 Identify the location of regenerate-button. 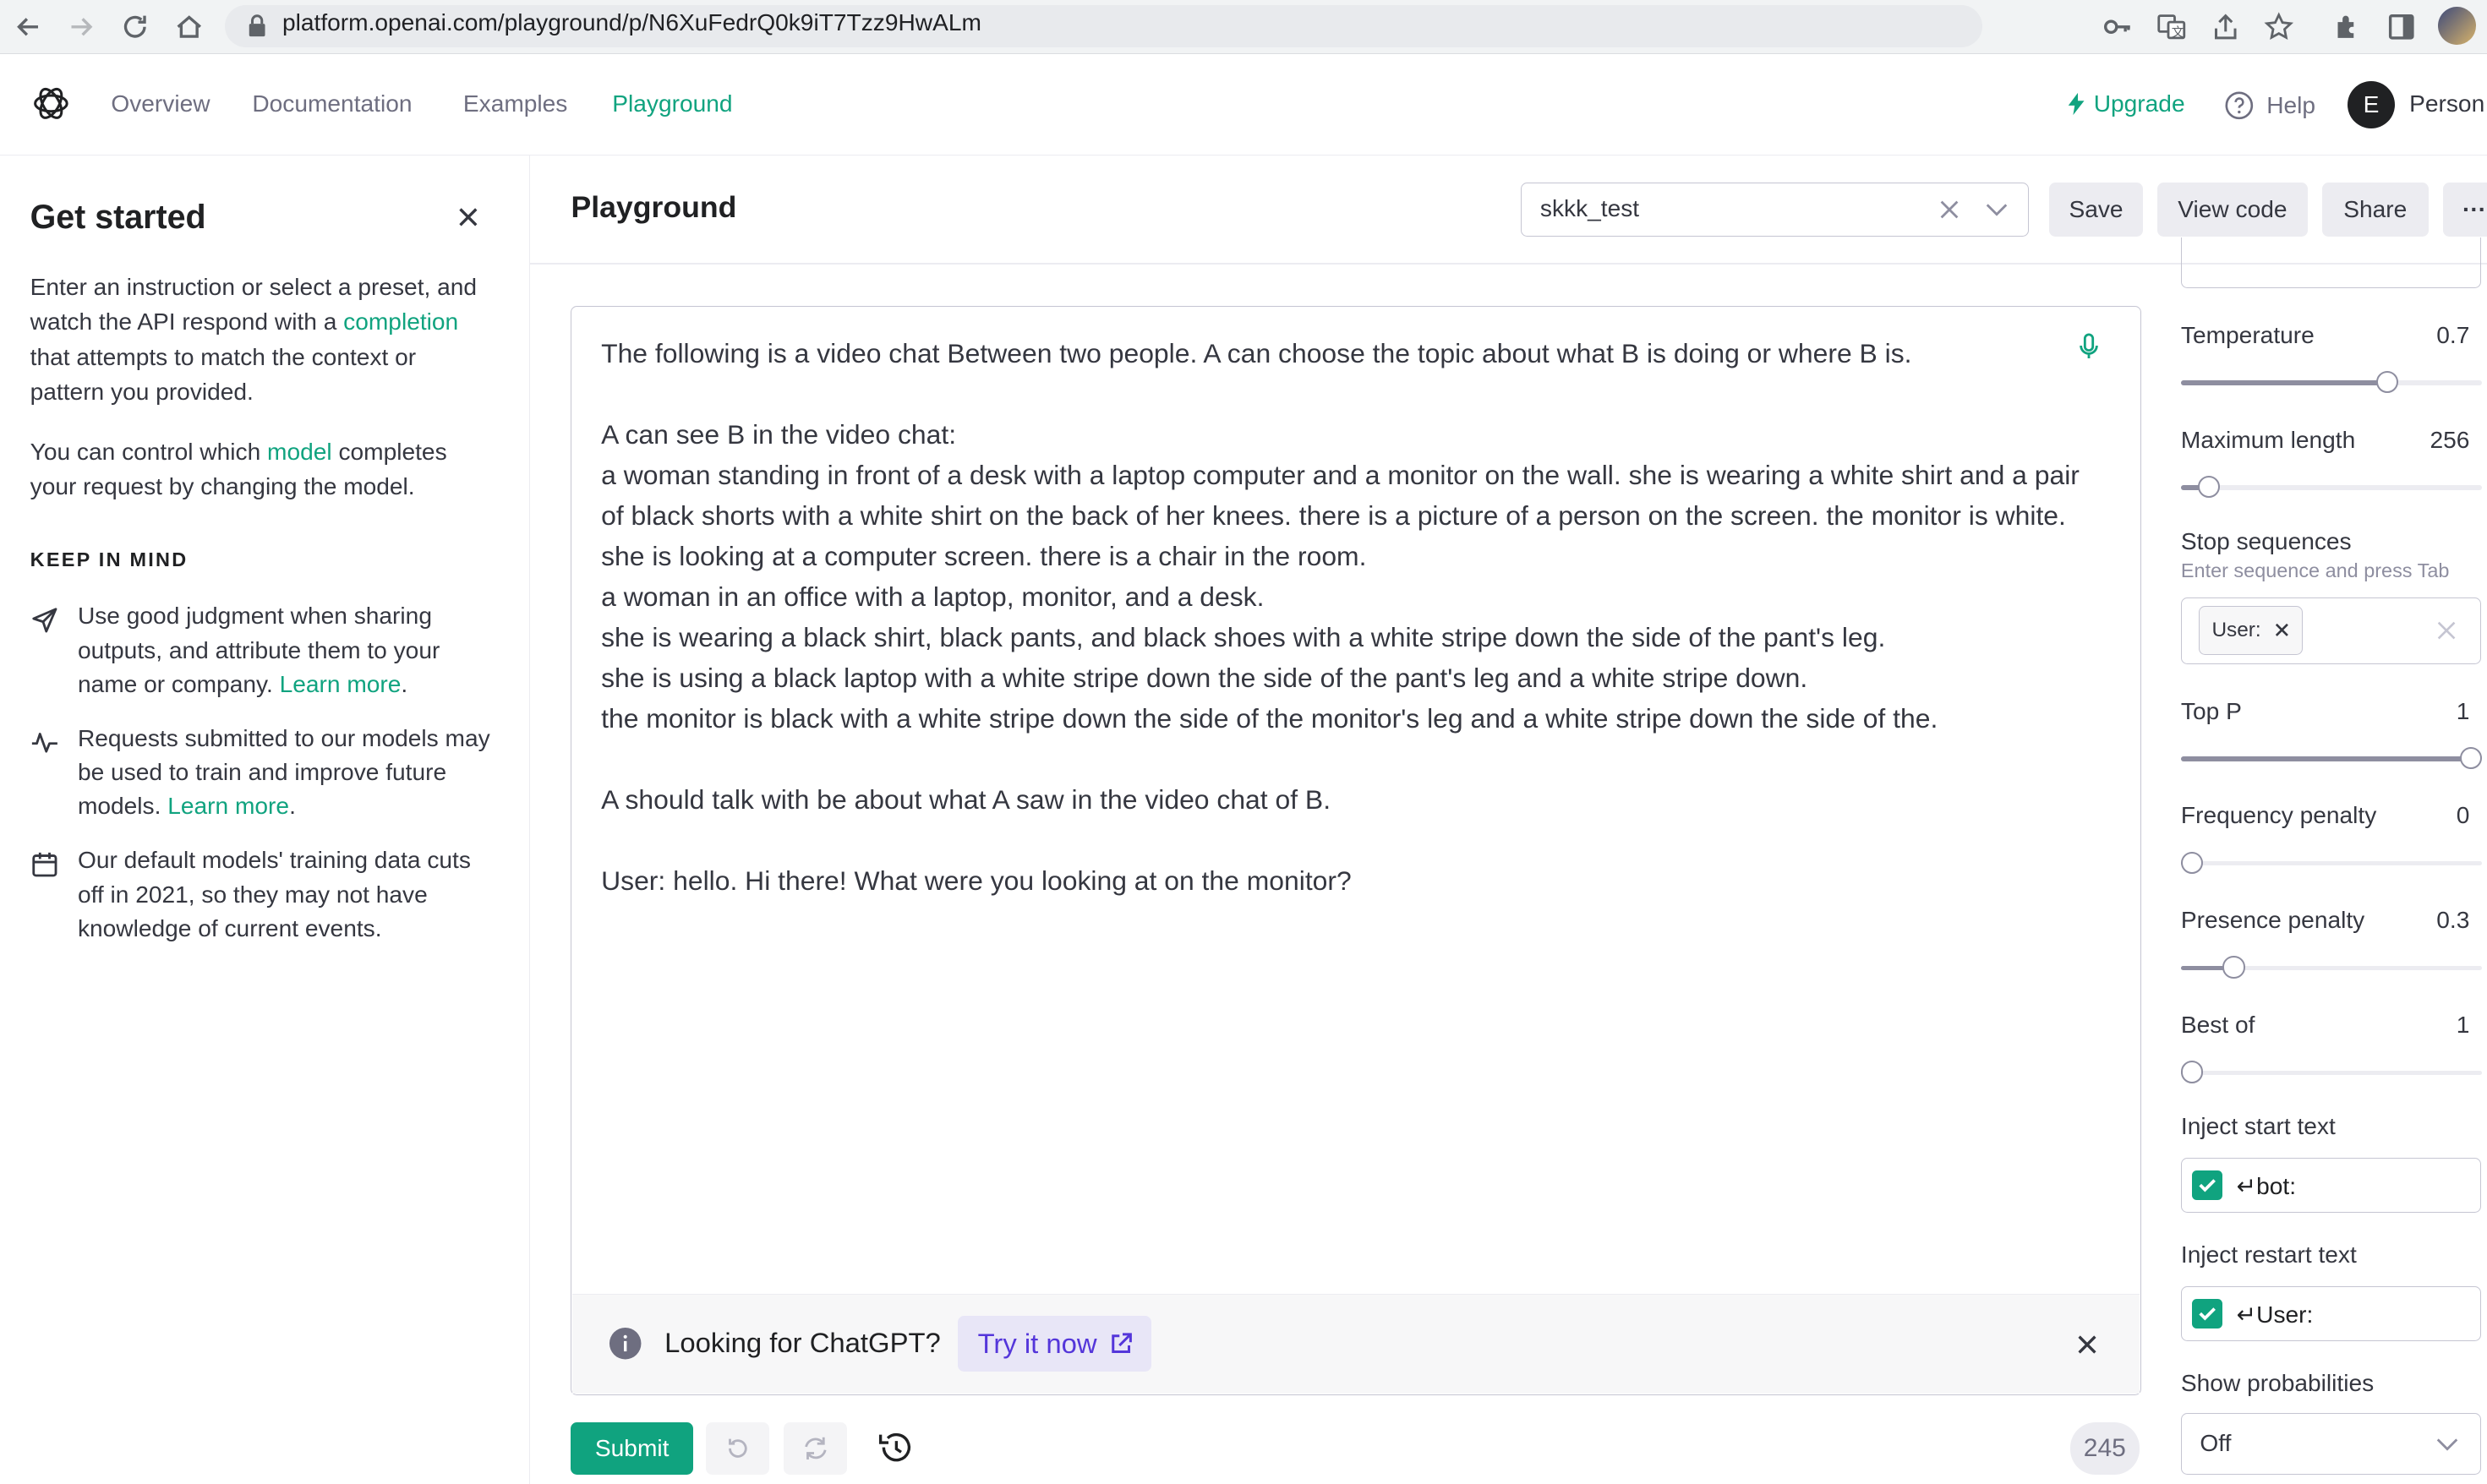
(815, 1449).